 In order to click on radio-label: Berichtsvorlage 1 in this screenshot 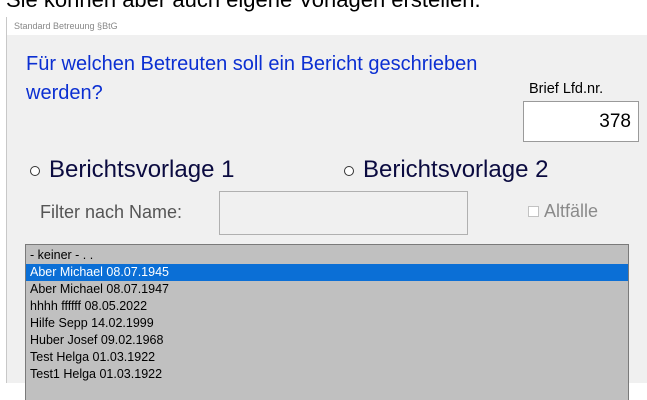, I will do `click(142, 169)`.